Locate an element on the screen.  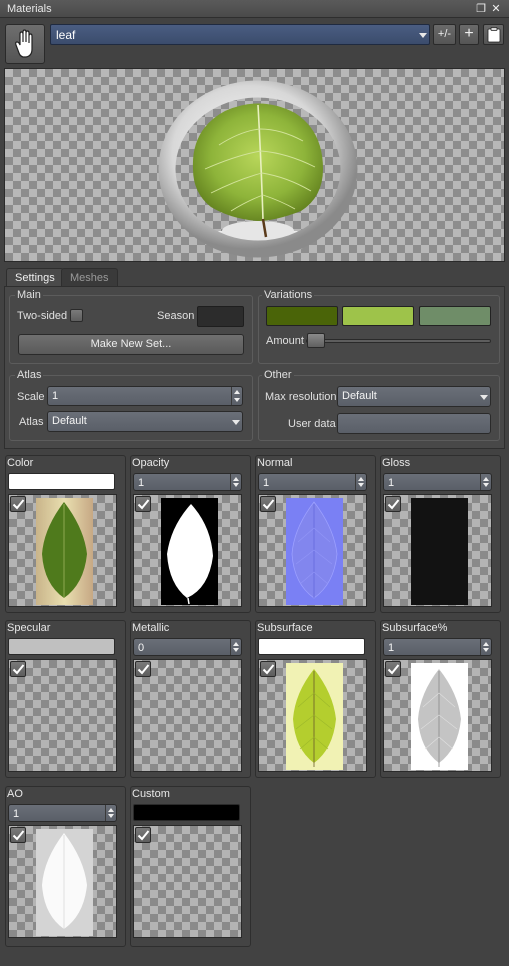
material-select: leaf is located at coordinates (240, 34).